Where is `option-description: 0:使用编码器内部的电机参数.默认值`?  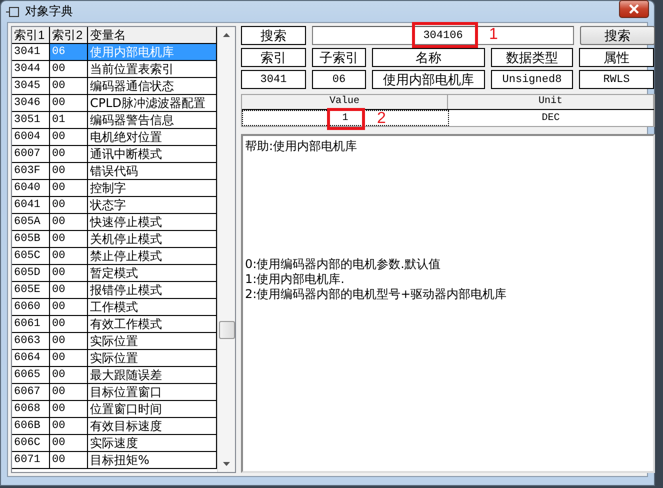 option-description: 0:使用编码器内部的电机参数.默认值 is located at coordinates (343, 264).